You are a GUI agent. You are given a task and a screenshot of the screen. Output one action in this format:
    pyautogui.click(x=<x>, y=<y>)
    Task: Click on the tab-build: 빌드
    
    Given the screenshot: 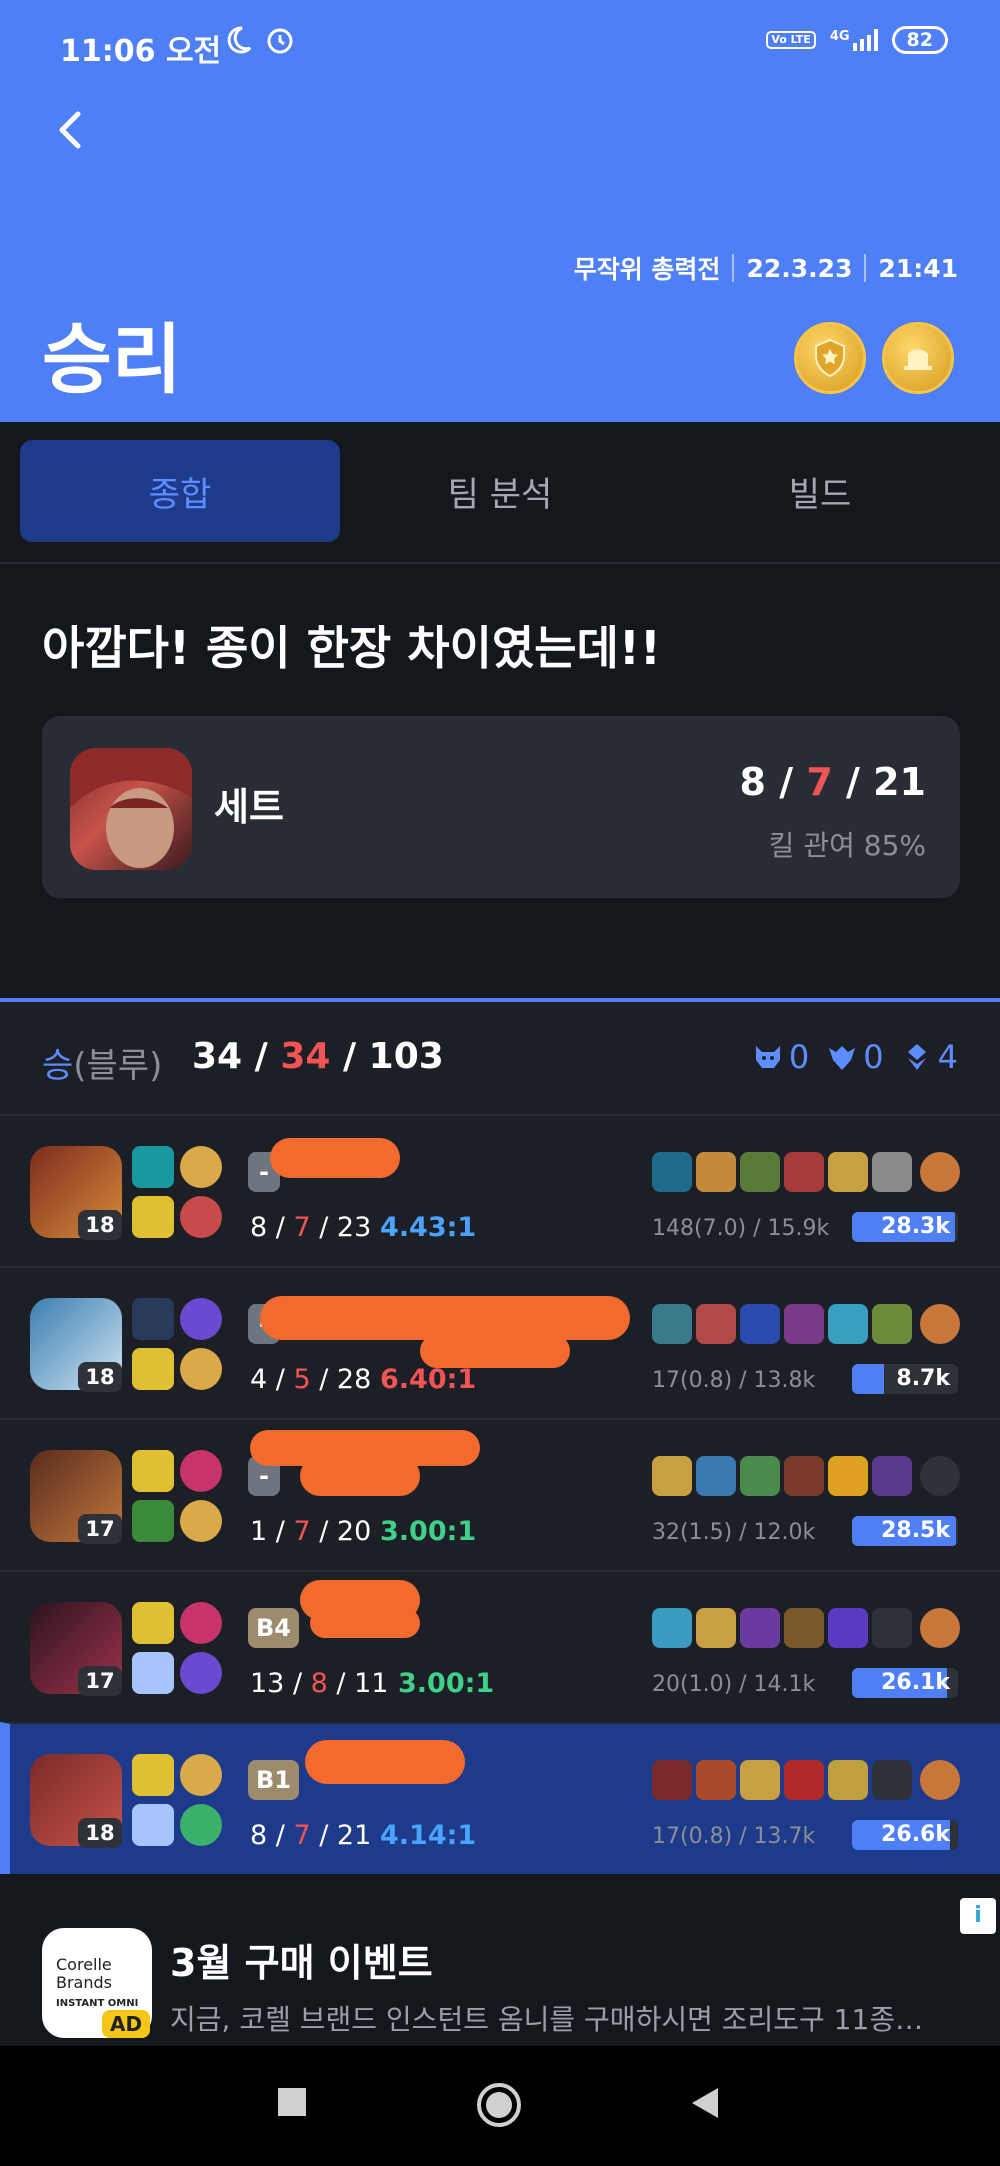 What is the action you would take?
    pyautogui.click(x=820, y=491)
    